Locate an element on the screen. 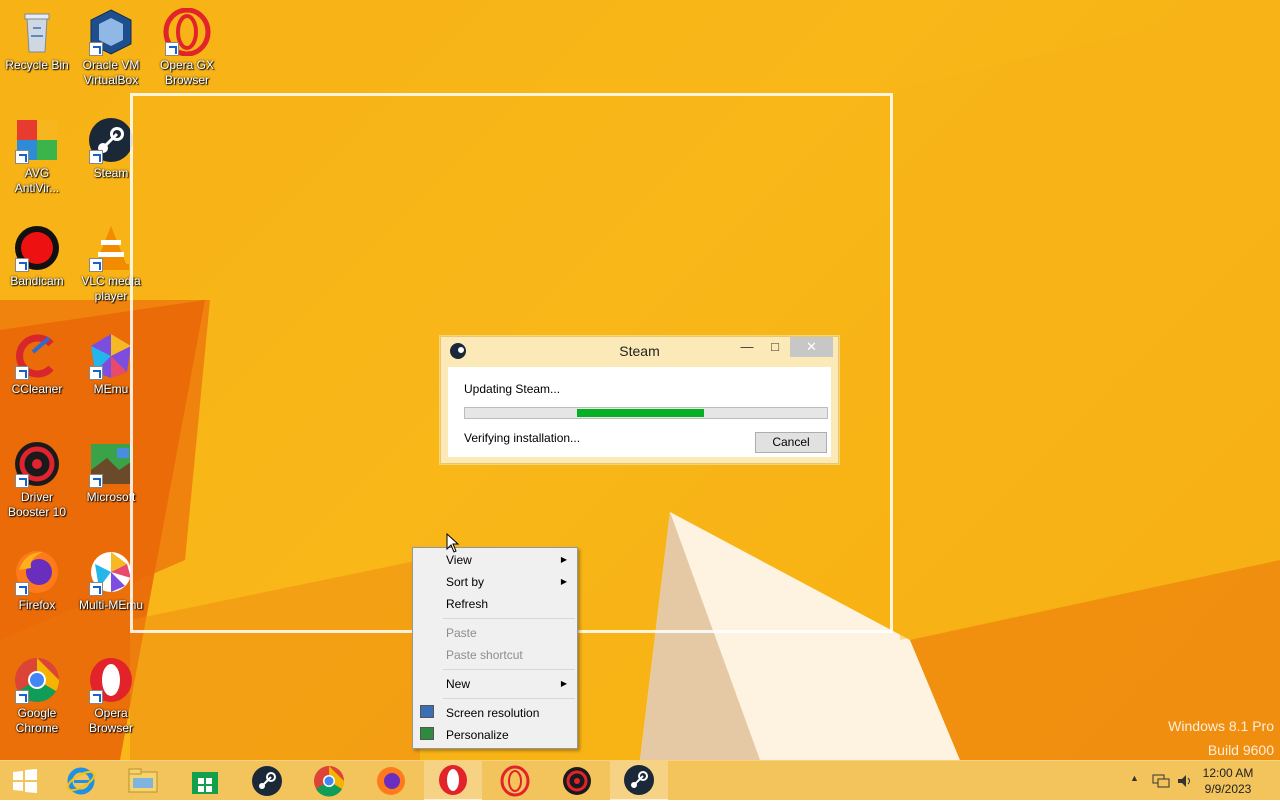 The height and width of the screenshot is (801, 1280). show-hidden-icons-button: ▲ is located at coordinates (1134, 778).